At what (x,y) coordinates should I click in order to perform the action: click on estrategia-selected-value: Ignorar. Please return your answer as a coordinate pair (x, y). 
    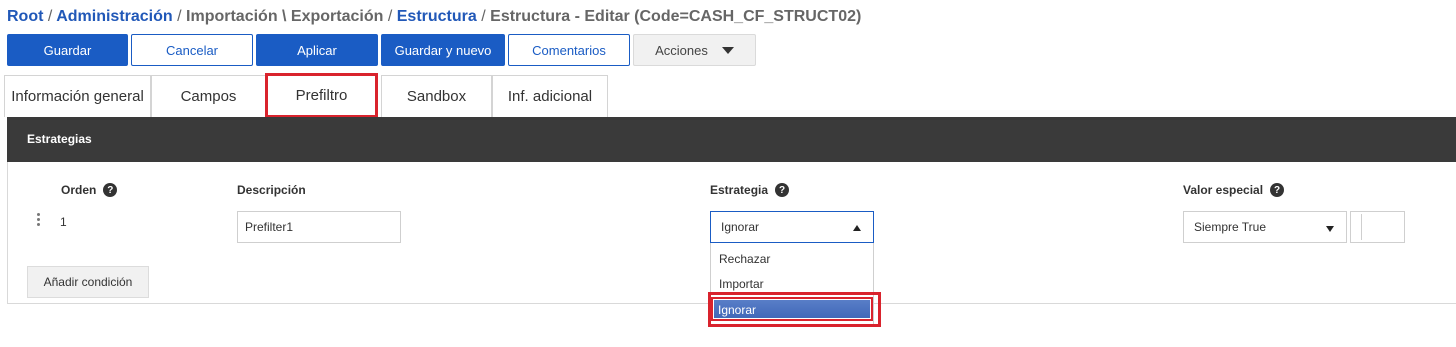
    Looking at the image, I should click on (740, 227).